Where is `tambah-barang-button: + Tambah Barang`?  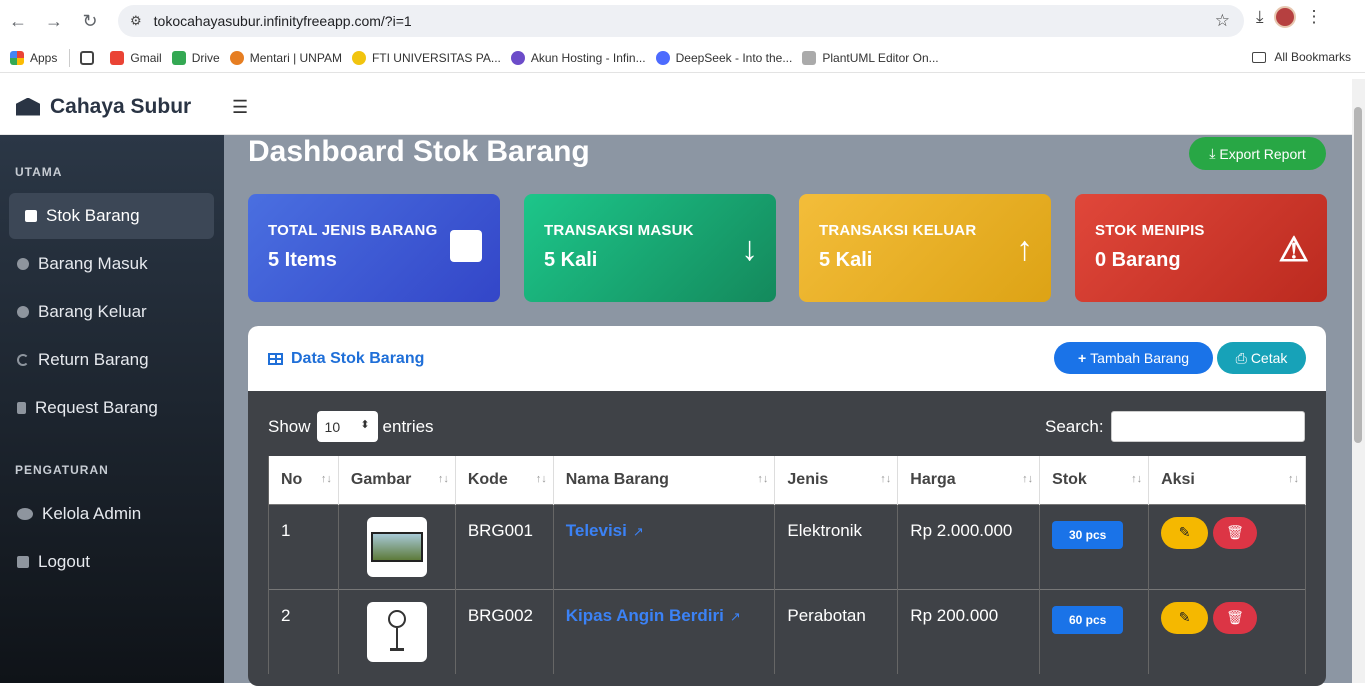
tambah-barang-button: + Tambah Barang is located at coordinates (1133, 358).